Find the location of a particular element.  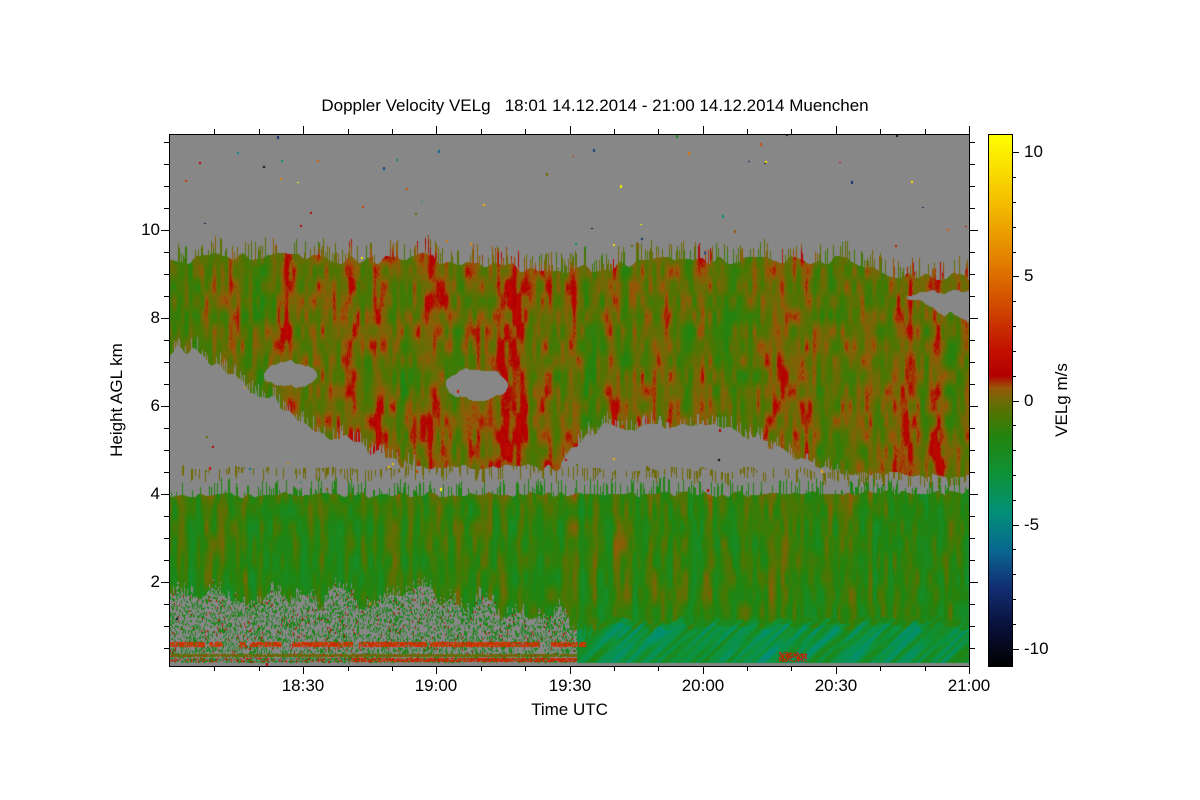

y-tick-label: 2 is located at coordinates (155, 581).